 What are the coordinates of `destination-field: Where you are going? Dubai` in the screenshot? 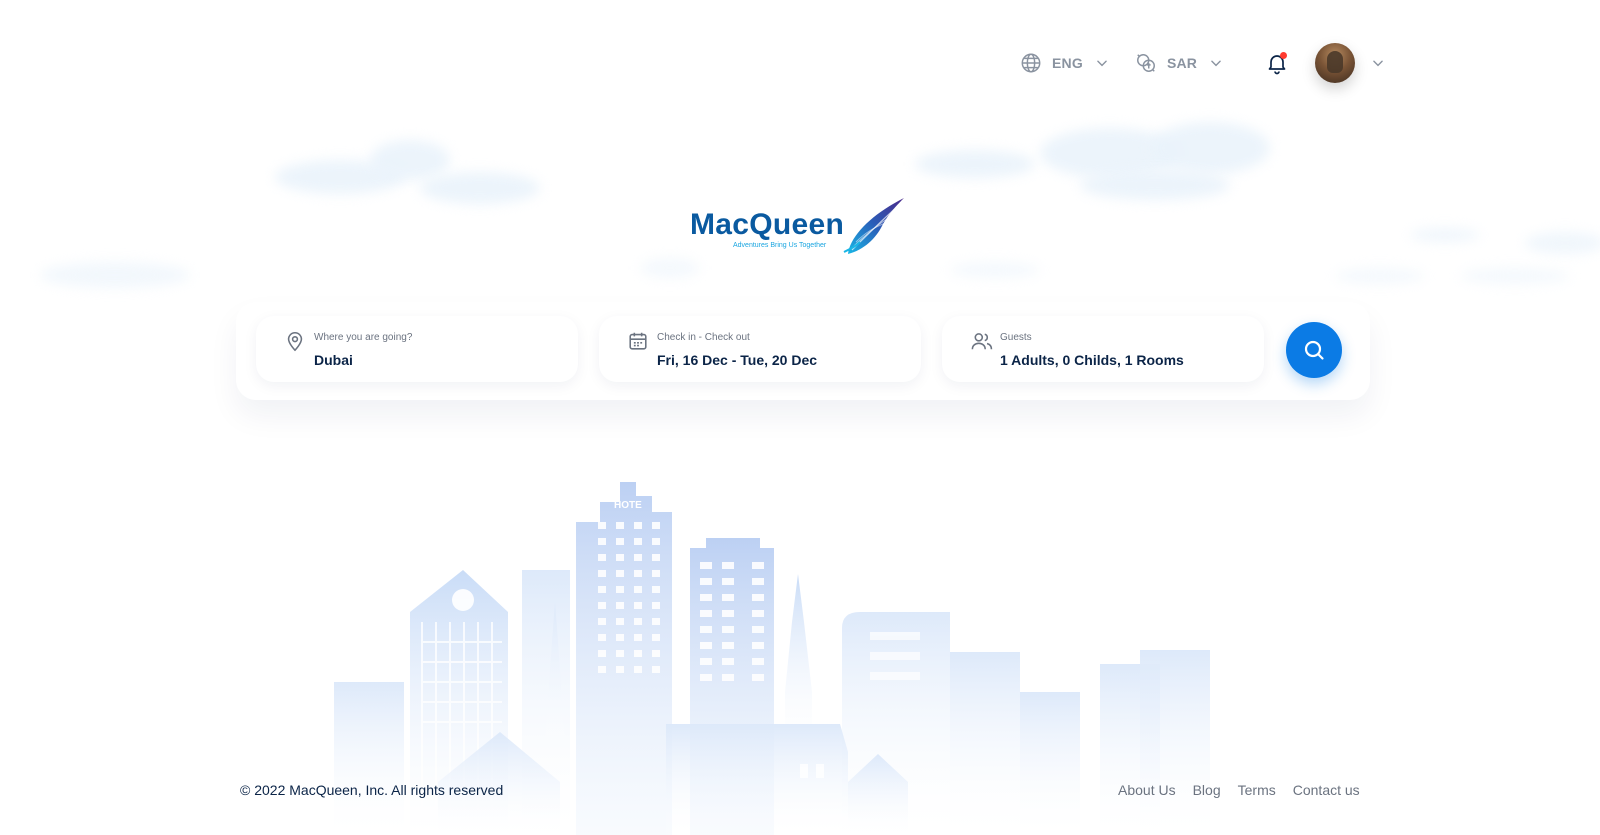 It's located at (417, 349).